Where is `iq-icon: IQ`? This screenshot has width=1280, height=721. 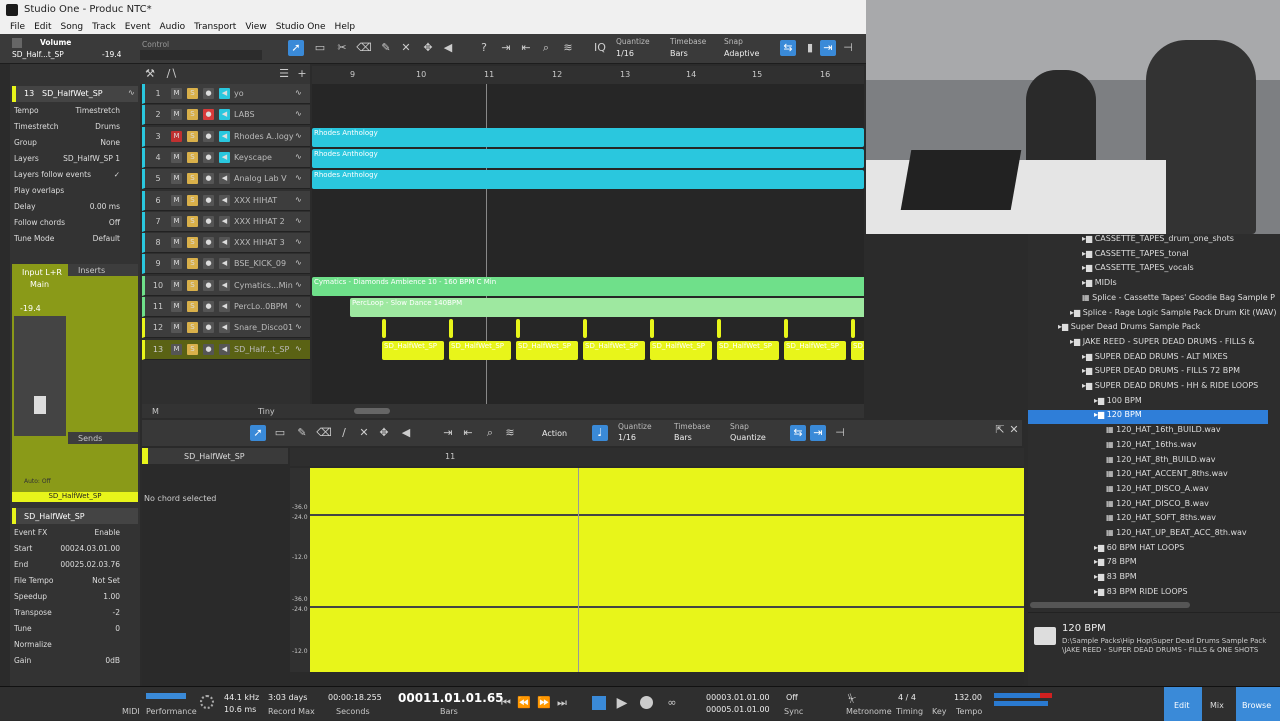
iq-icon: IQ is located at coordinates (600, 48).